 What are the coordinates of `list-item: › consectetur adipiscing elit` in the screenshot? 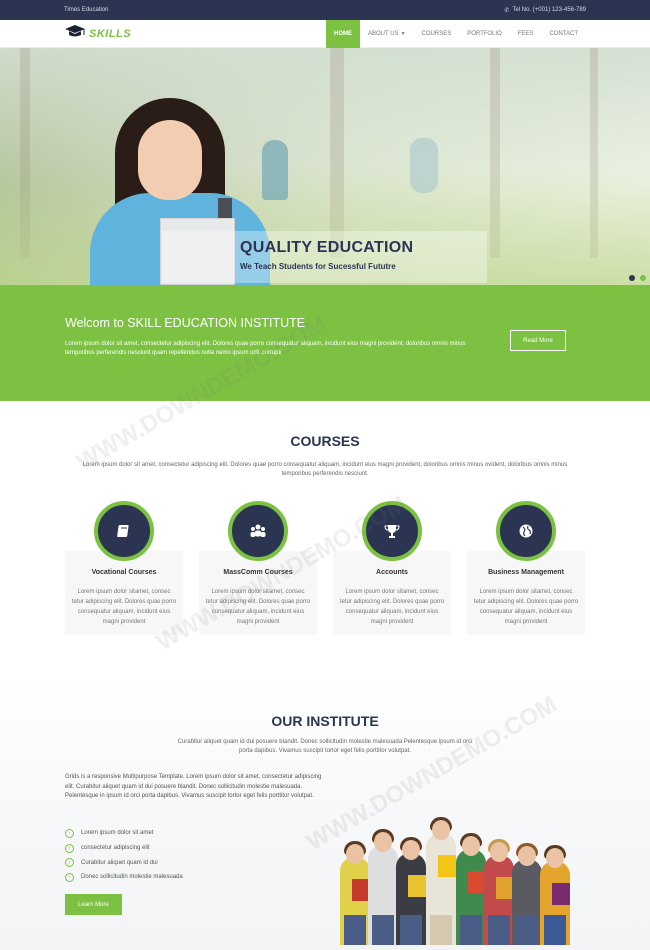 It's located at (124, 848).